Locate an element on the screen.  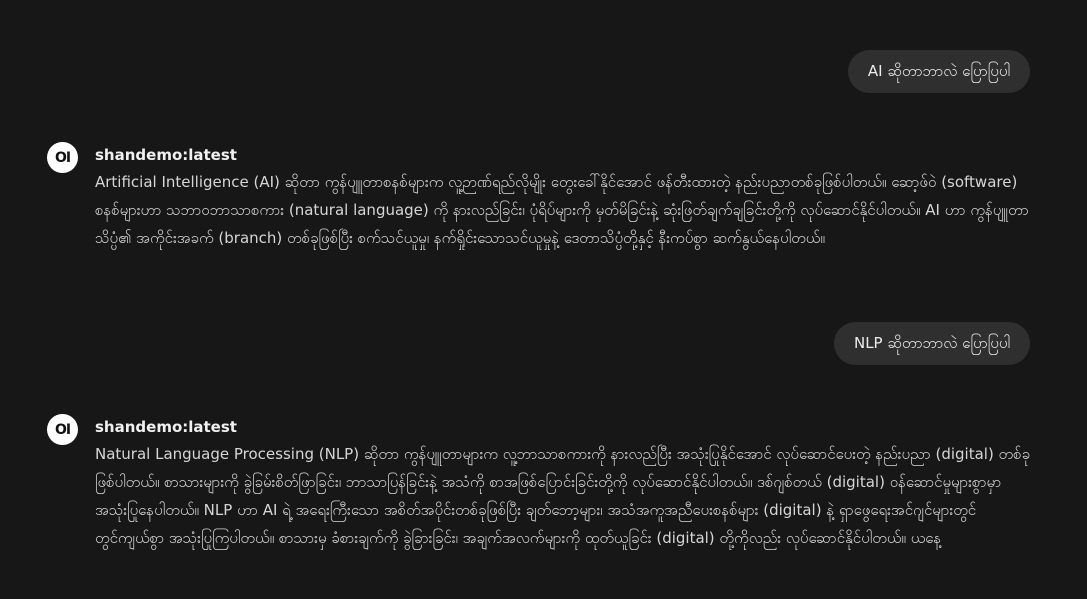
user-message-bubble: AI ဆိုတာဘာလဲ ပြောပြပါ is located at coordinates (938, 71).